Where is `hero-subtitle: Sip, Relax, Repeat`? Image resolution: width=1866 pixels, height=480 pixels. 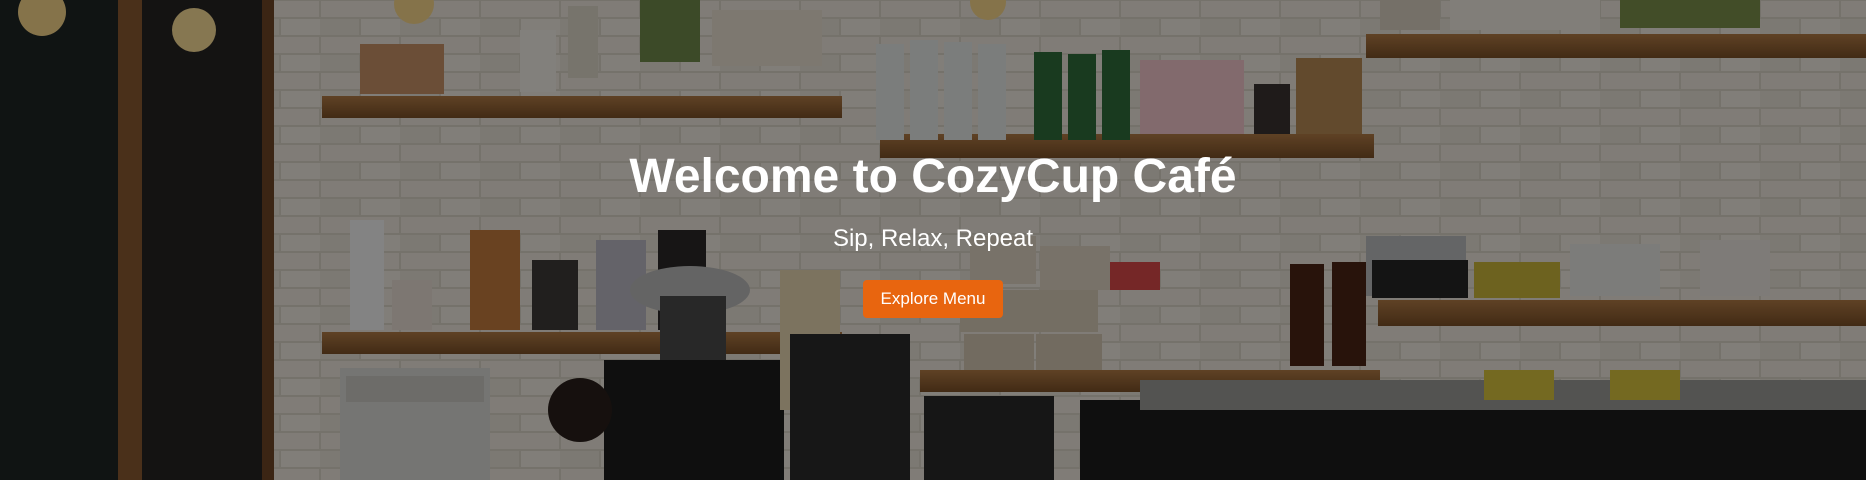
hero-subtitle: Sip, Relax, Repeat is located at coordinates (933, 238).